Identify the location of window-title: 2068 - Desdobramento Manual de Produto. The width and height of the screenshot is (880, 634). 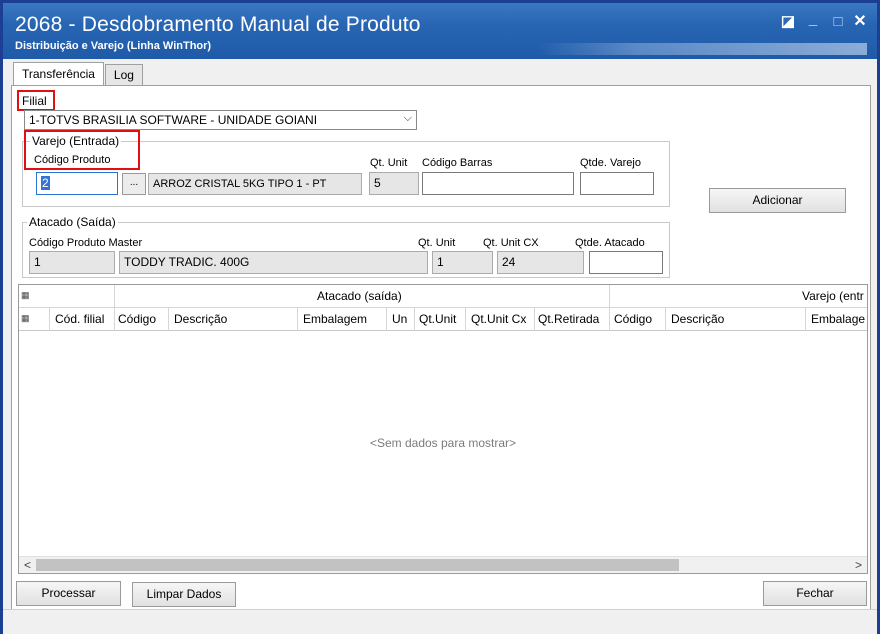
(218, 24).